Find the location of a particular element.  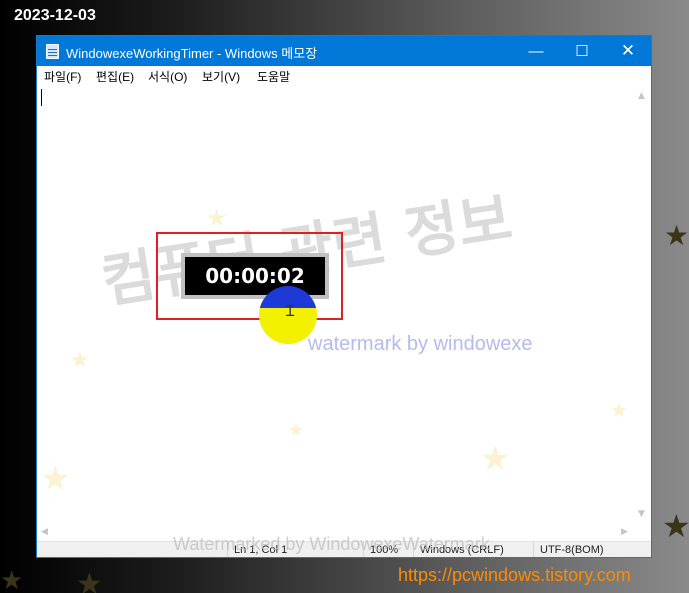

minimize-button: — is located at coordinates (536, 51).